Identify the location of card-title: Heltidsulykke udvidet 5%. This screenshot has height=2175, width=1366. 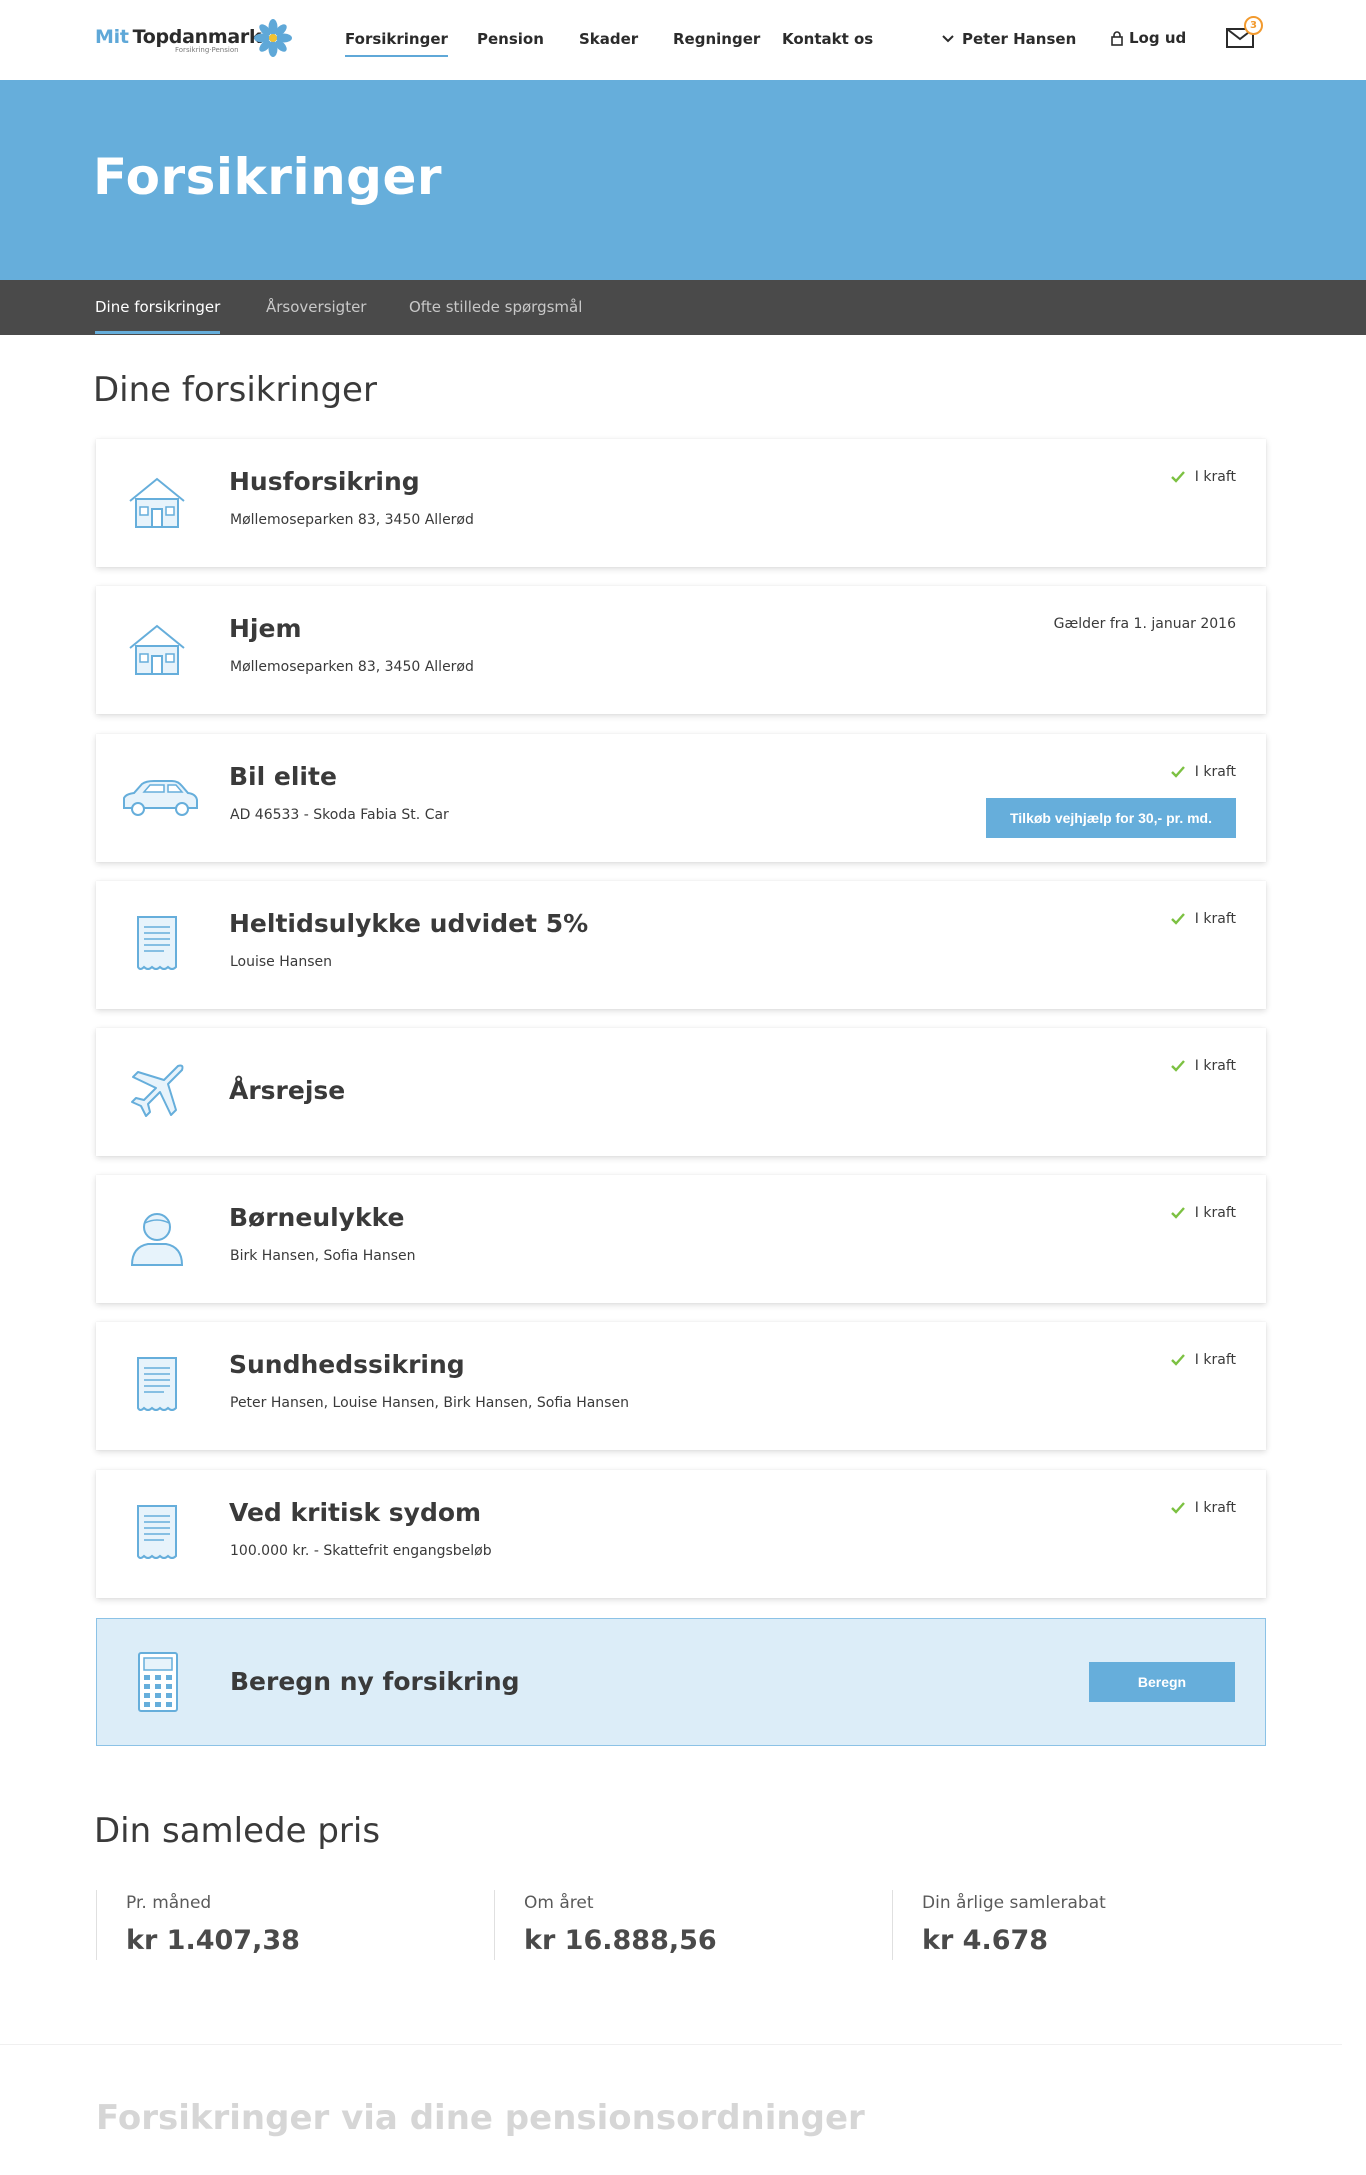
(409, 923).